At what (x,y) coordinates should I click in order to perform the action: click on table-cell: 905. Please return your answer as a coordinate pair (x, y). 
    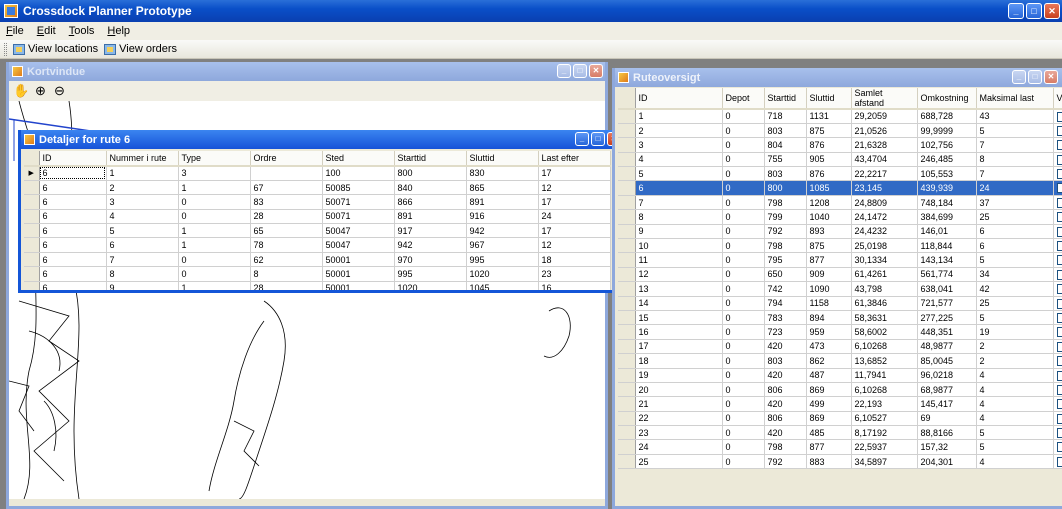
    Looking at the image, I should click on (829, 160).